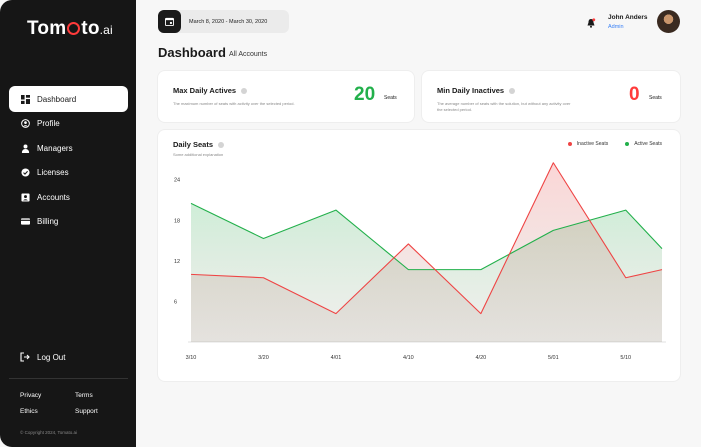 The height and width of the screenshot is (447, 701). What do you see at coordinates (25, 222) in the screenshot?
I see `billing-icon` at bounding box center [25, 222].